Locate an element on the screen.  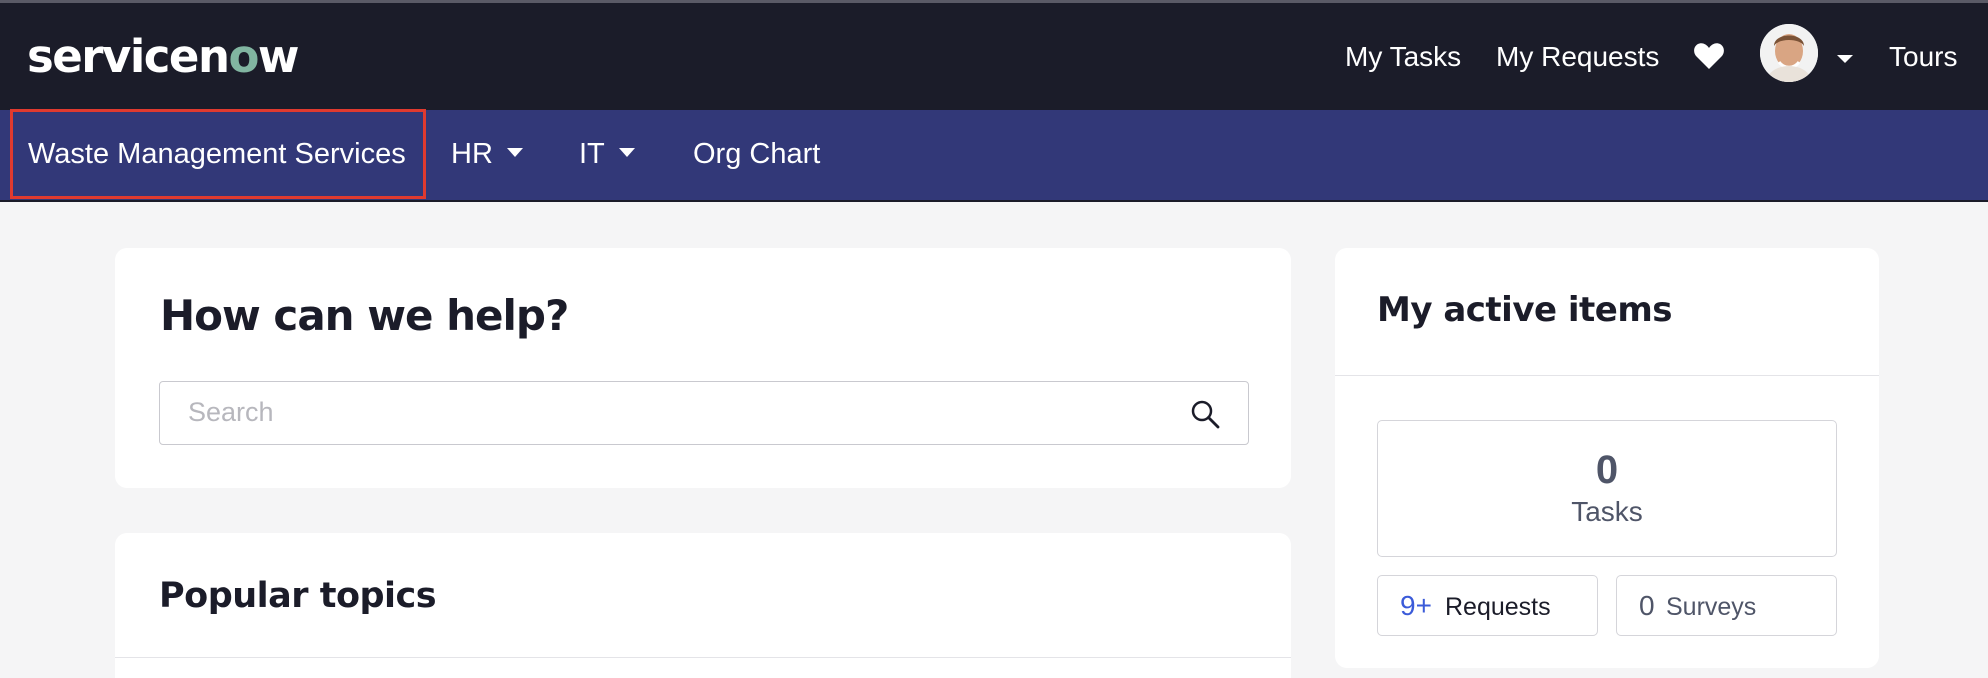
surveys-tile: 0 Surveys is located at coordinates (1726, 605).